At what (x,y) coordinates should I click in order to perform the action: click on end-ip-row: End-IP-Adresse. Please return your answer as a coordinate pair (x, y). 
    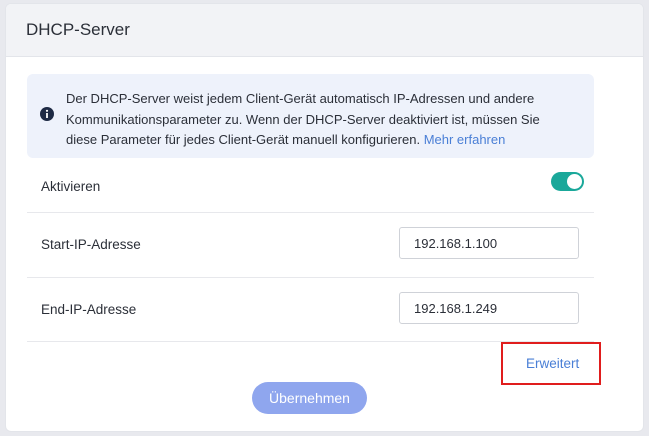
    Looking at the image, I should click on (310, 310).